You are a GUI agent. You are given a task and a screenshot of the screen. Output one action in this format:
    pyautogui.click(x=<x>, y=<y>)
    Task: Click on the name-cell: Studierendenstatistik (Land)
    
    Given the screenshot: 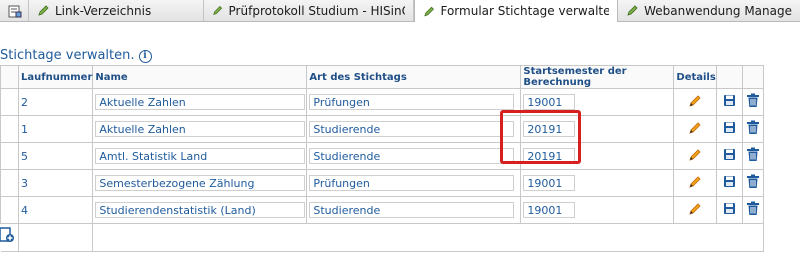 What is the action you would take?
    pyautogui.click(x=200, y=210)
    